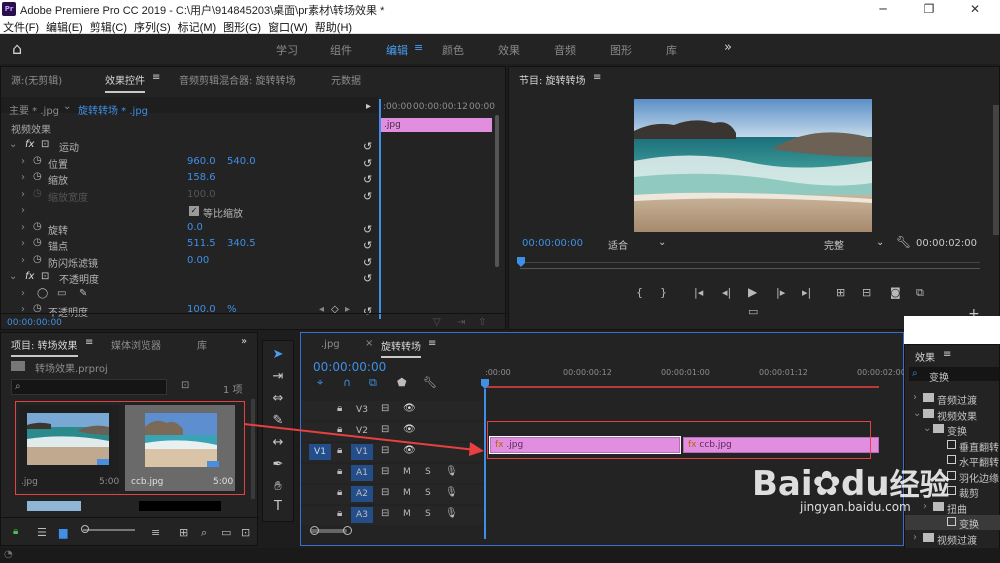 The image size is (1000, 563). Describe the element at coordinates (409, 408) in the screenshot. I see `eye-icon: 👁︎` at that location.